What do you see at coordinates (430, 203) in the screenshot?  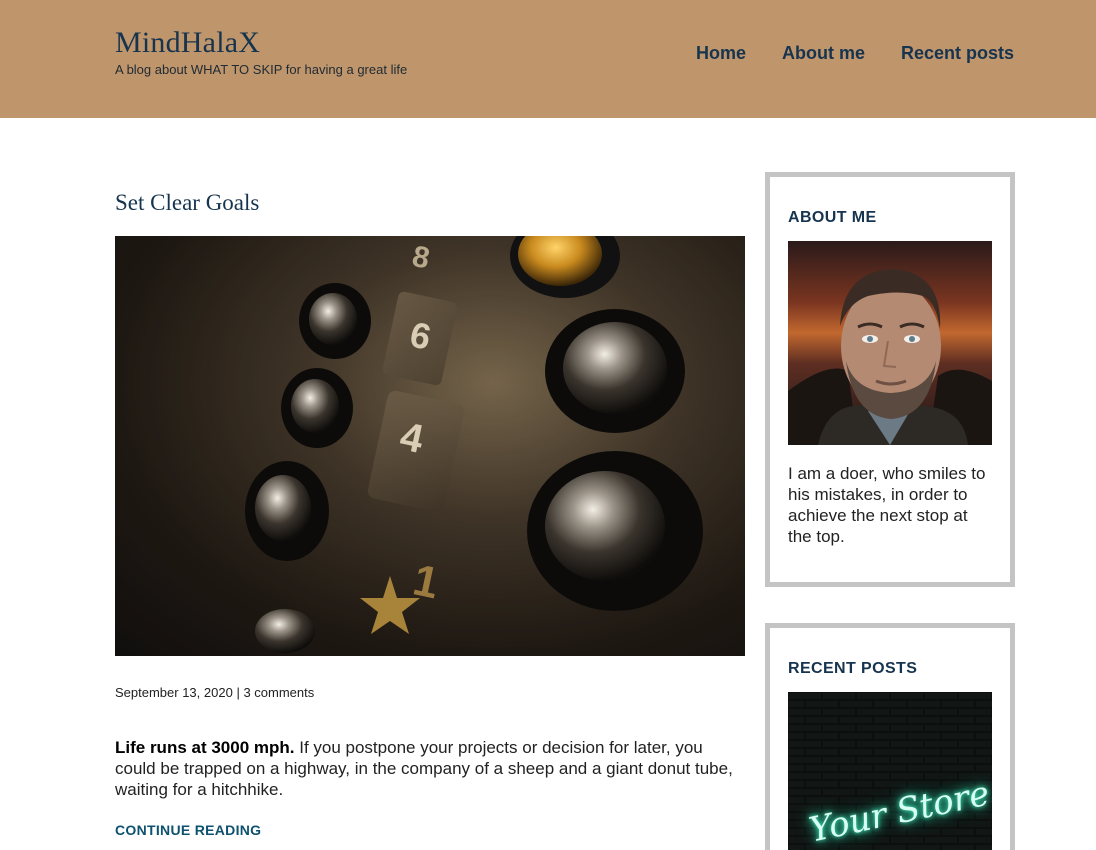 I see `post-title: Set Clear Goals` at bounding box center [430, 203].